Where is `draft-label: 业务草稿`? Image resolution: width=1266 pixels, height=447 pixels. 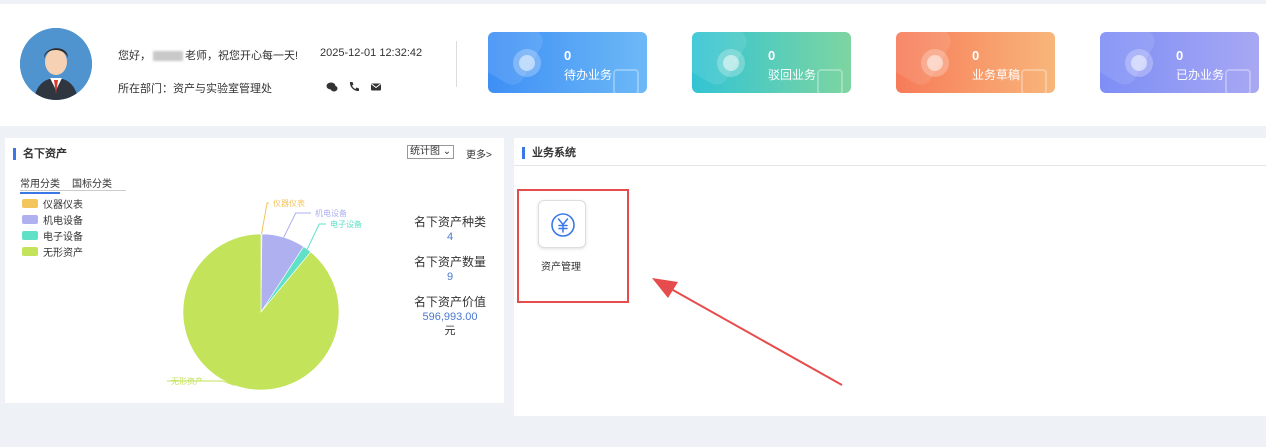 draft-label: 业务草稿 is located at coordinates (996, 75).